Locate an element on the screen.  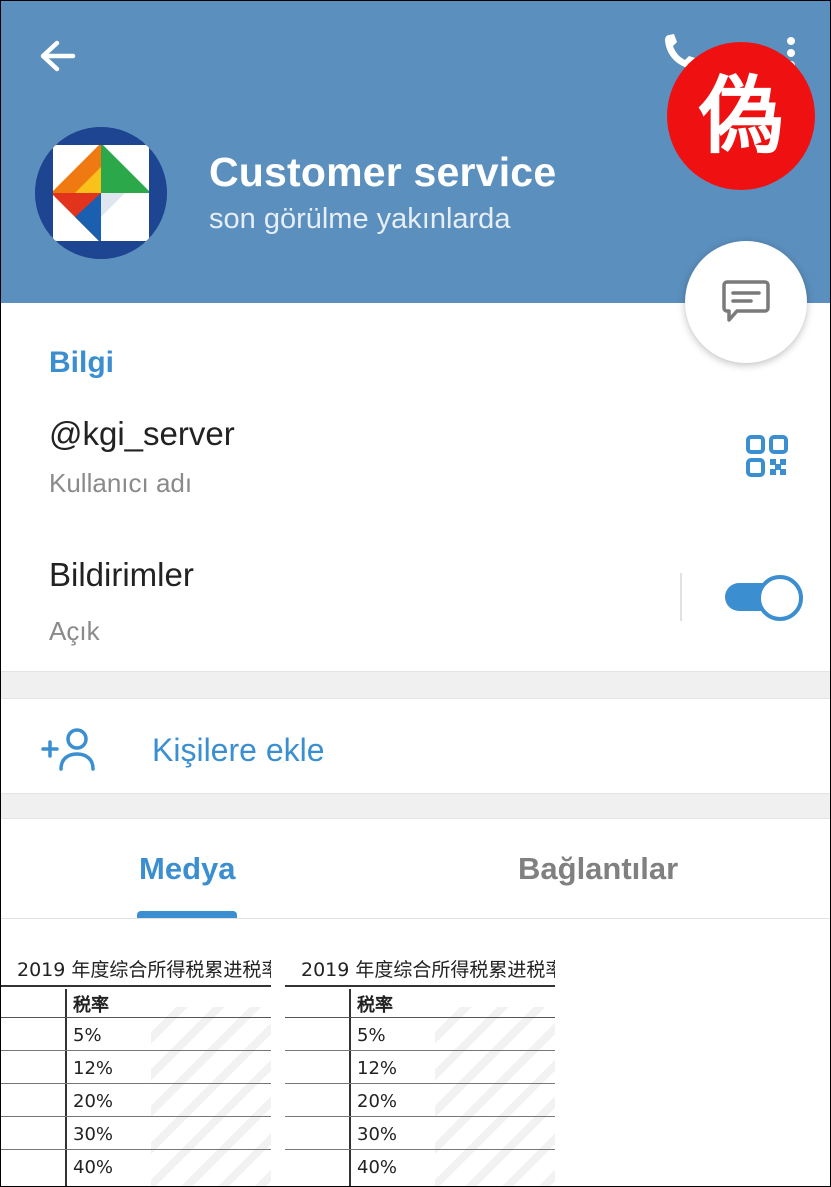
avatar is located at coordinates (101, 193).